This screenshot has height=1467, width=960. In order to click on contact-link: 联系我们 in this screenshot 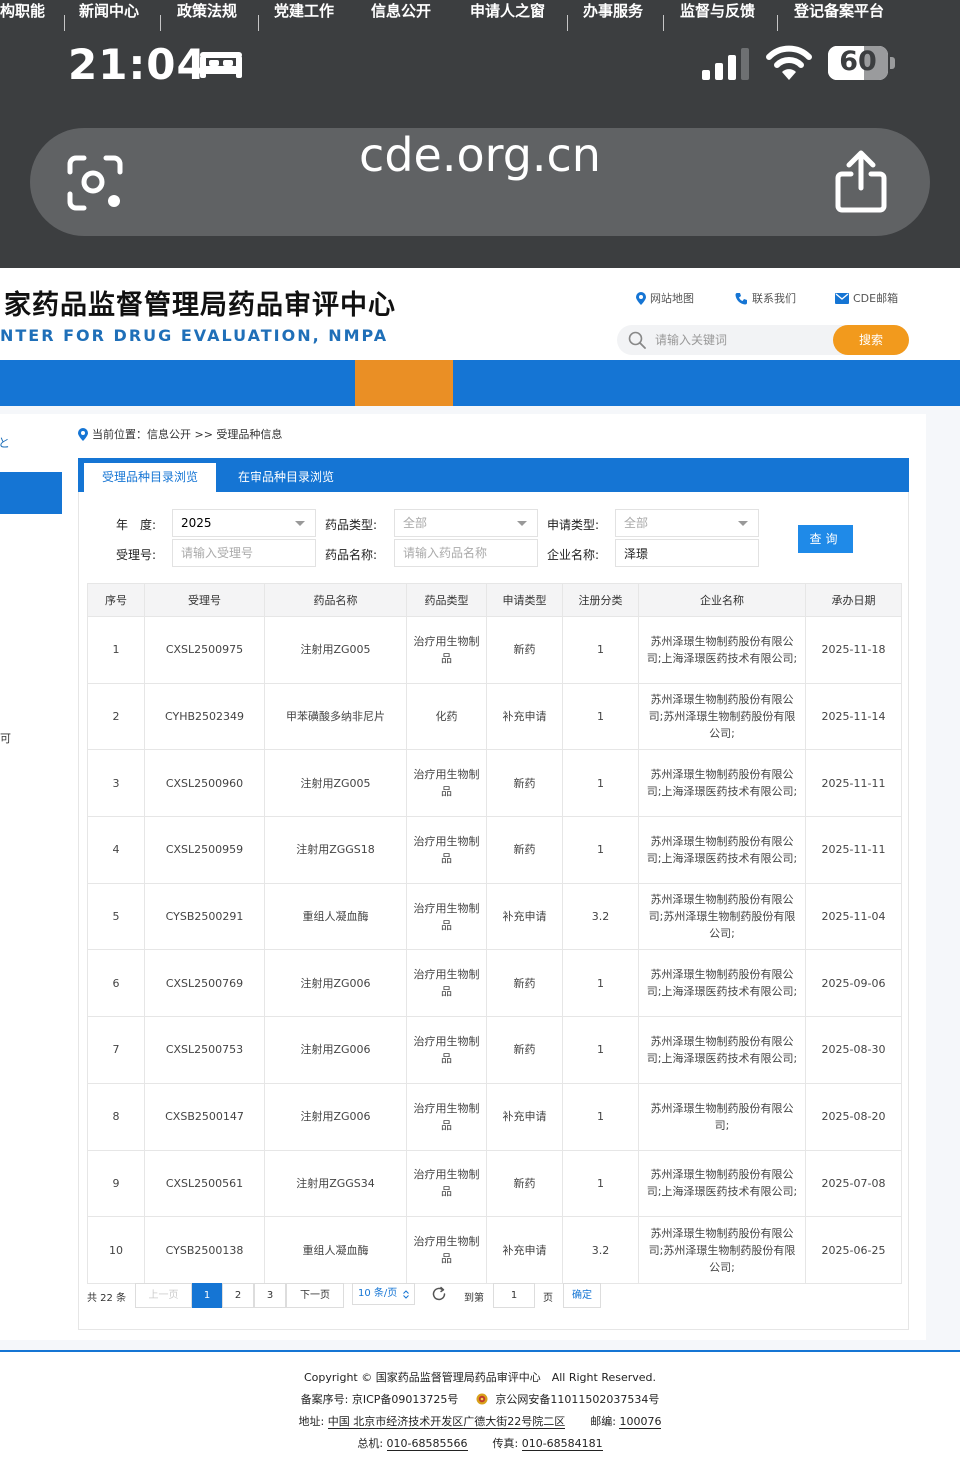, I will do `click(765, 298)`.